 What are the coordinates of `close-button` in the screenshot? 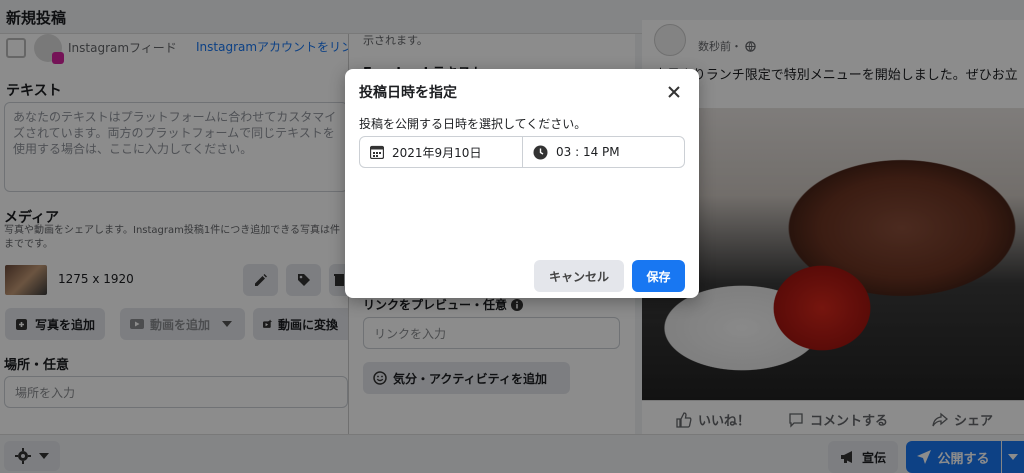 It's located at (674, 92).